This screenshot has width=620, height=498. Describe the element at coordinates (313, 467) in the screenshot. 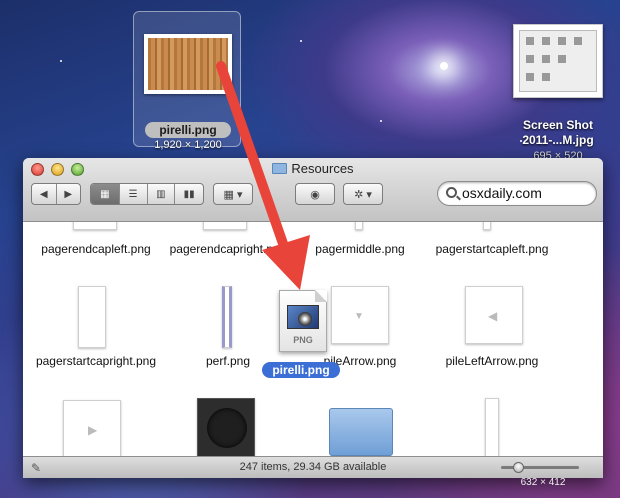

I see `status-bar: ✎ 247 items, 29.34 GB available` at that location.